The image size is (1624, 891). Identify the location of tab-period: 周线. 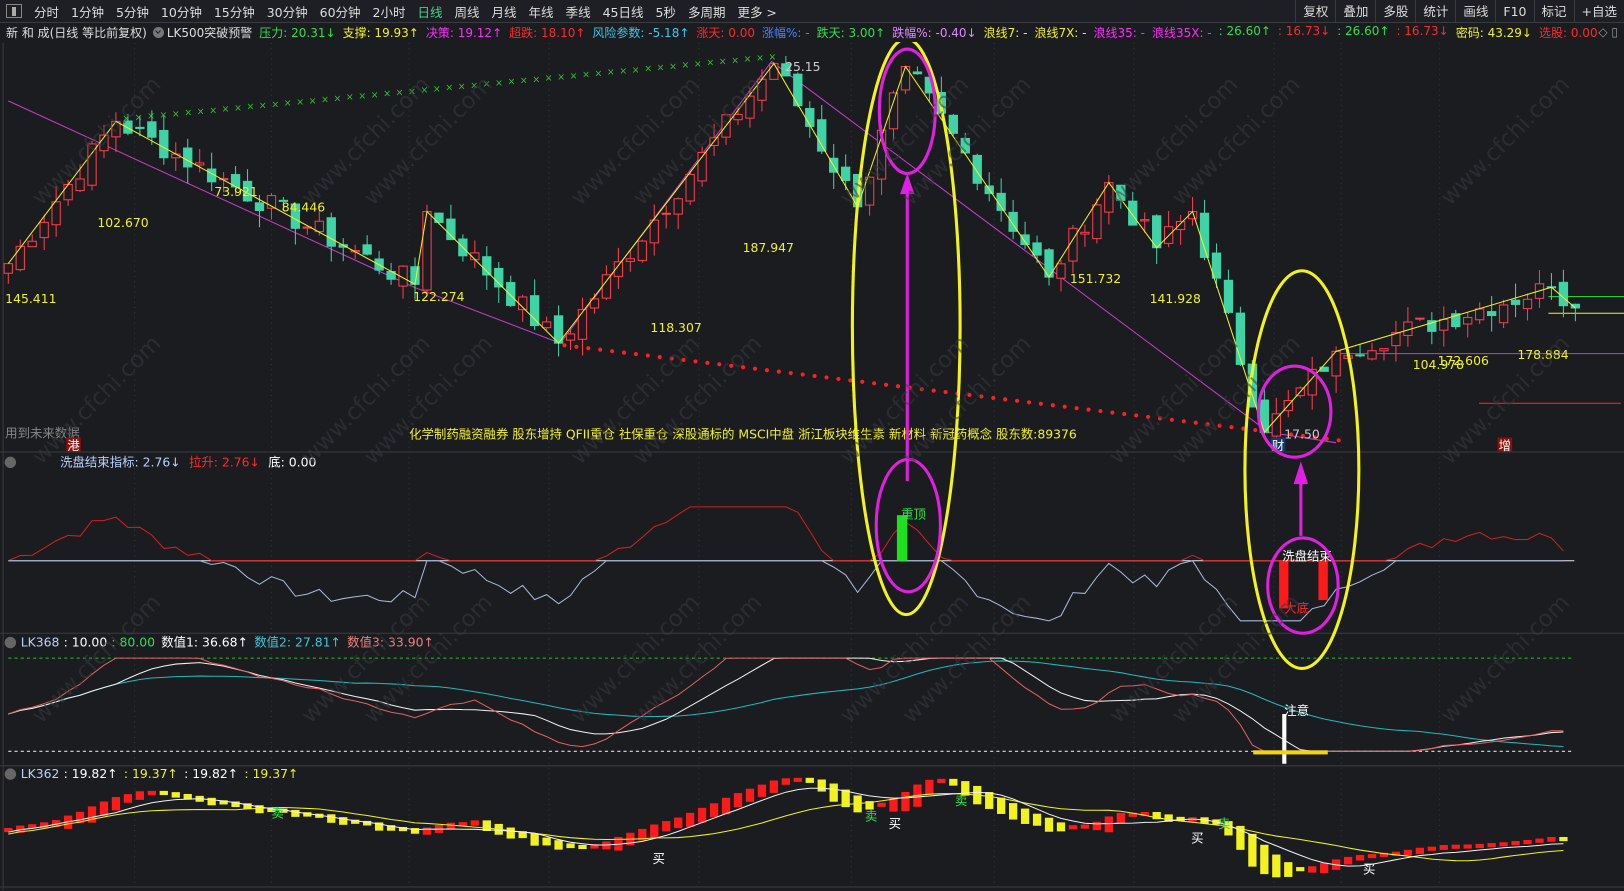
(467, 11).